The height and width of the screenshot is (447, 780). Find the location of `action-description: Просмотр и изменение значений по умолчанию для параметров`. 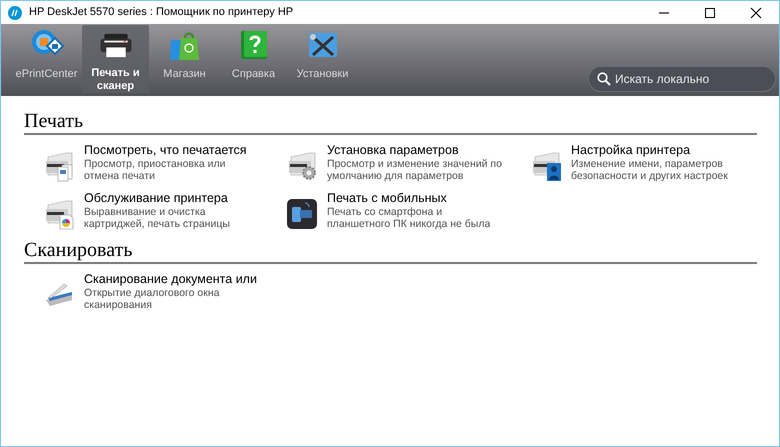

action-description: Просмотр и изменение значений по умолчанию для параметров is located at coordinates (415, 170).